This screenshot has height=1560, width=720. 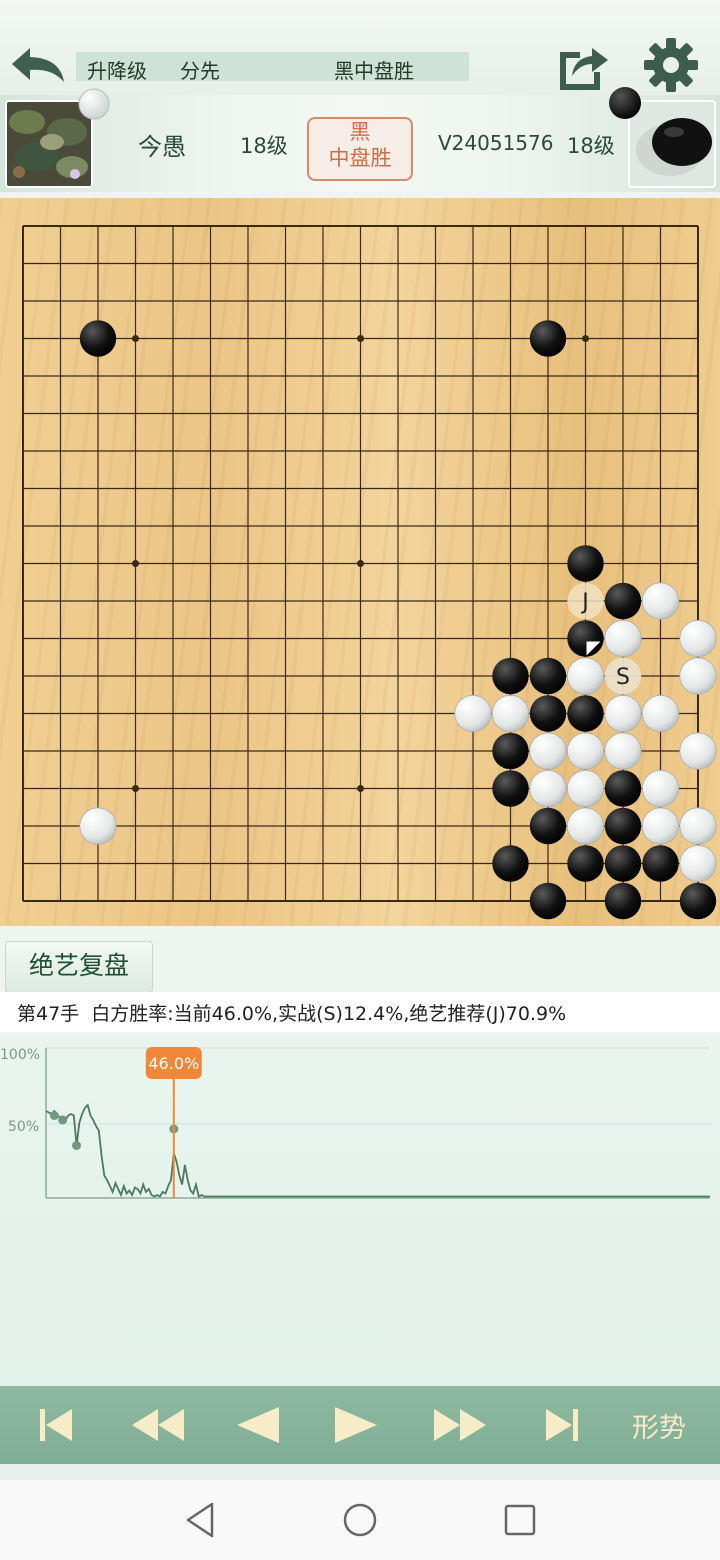 I want to click on gear-icon, so click(x=671, y=65).